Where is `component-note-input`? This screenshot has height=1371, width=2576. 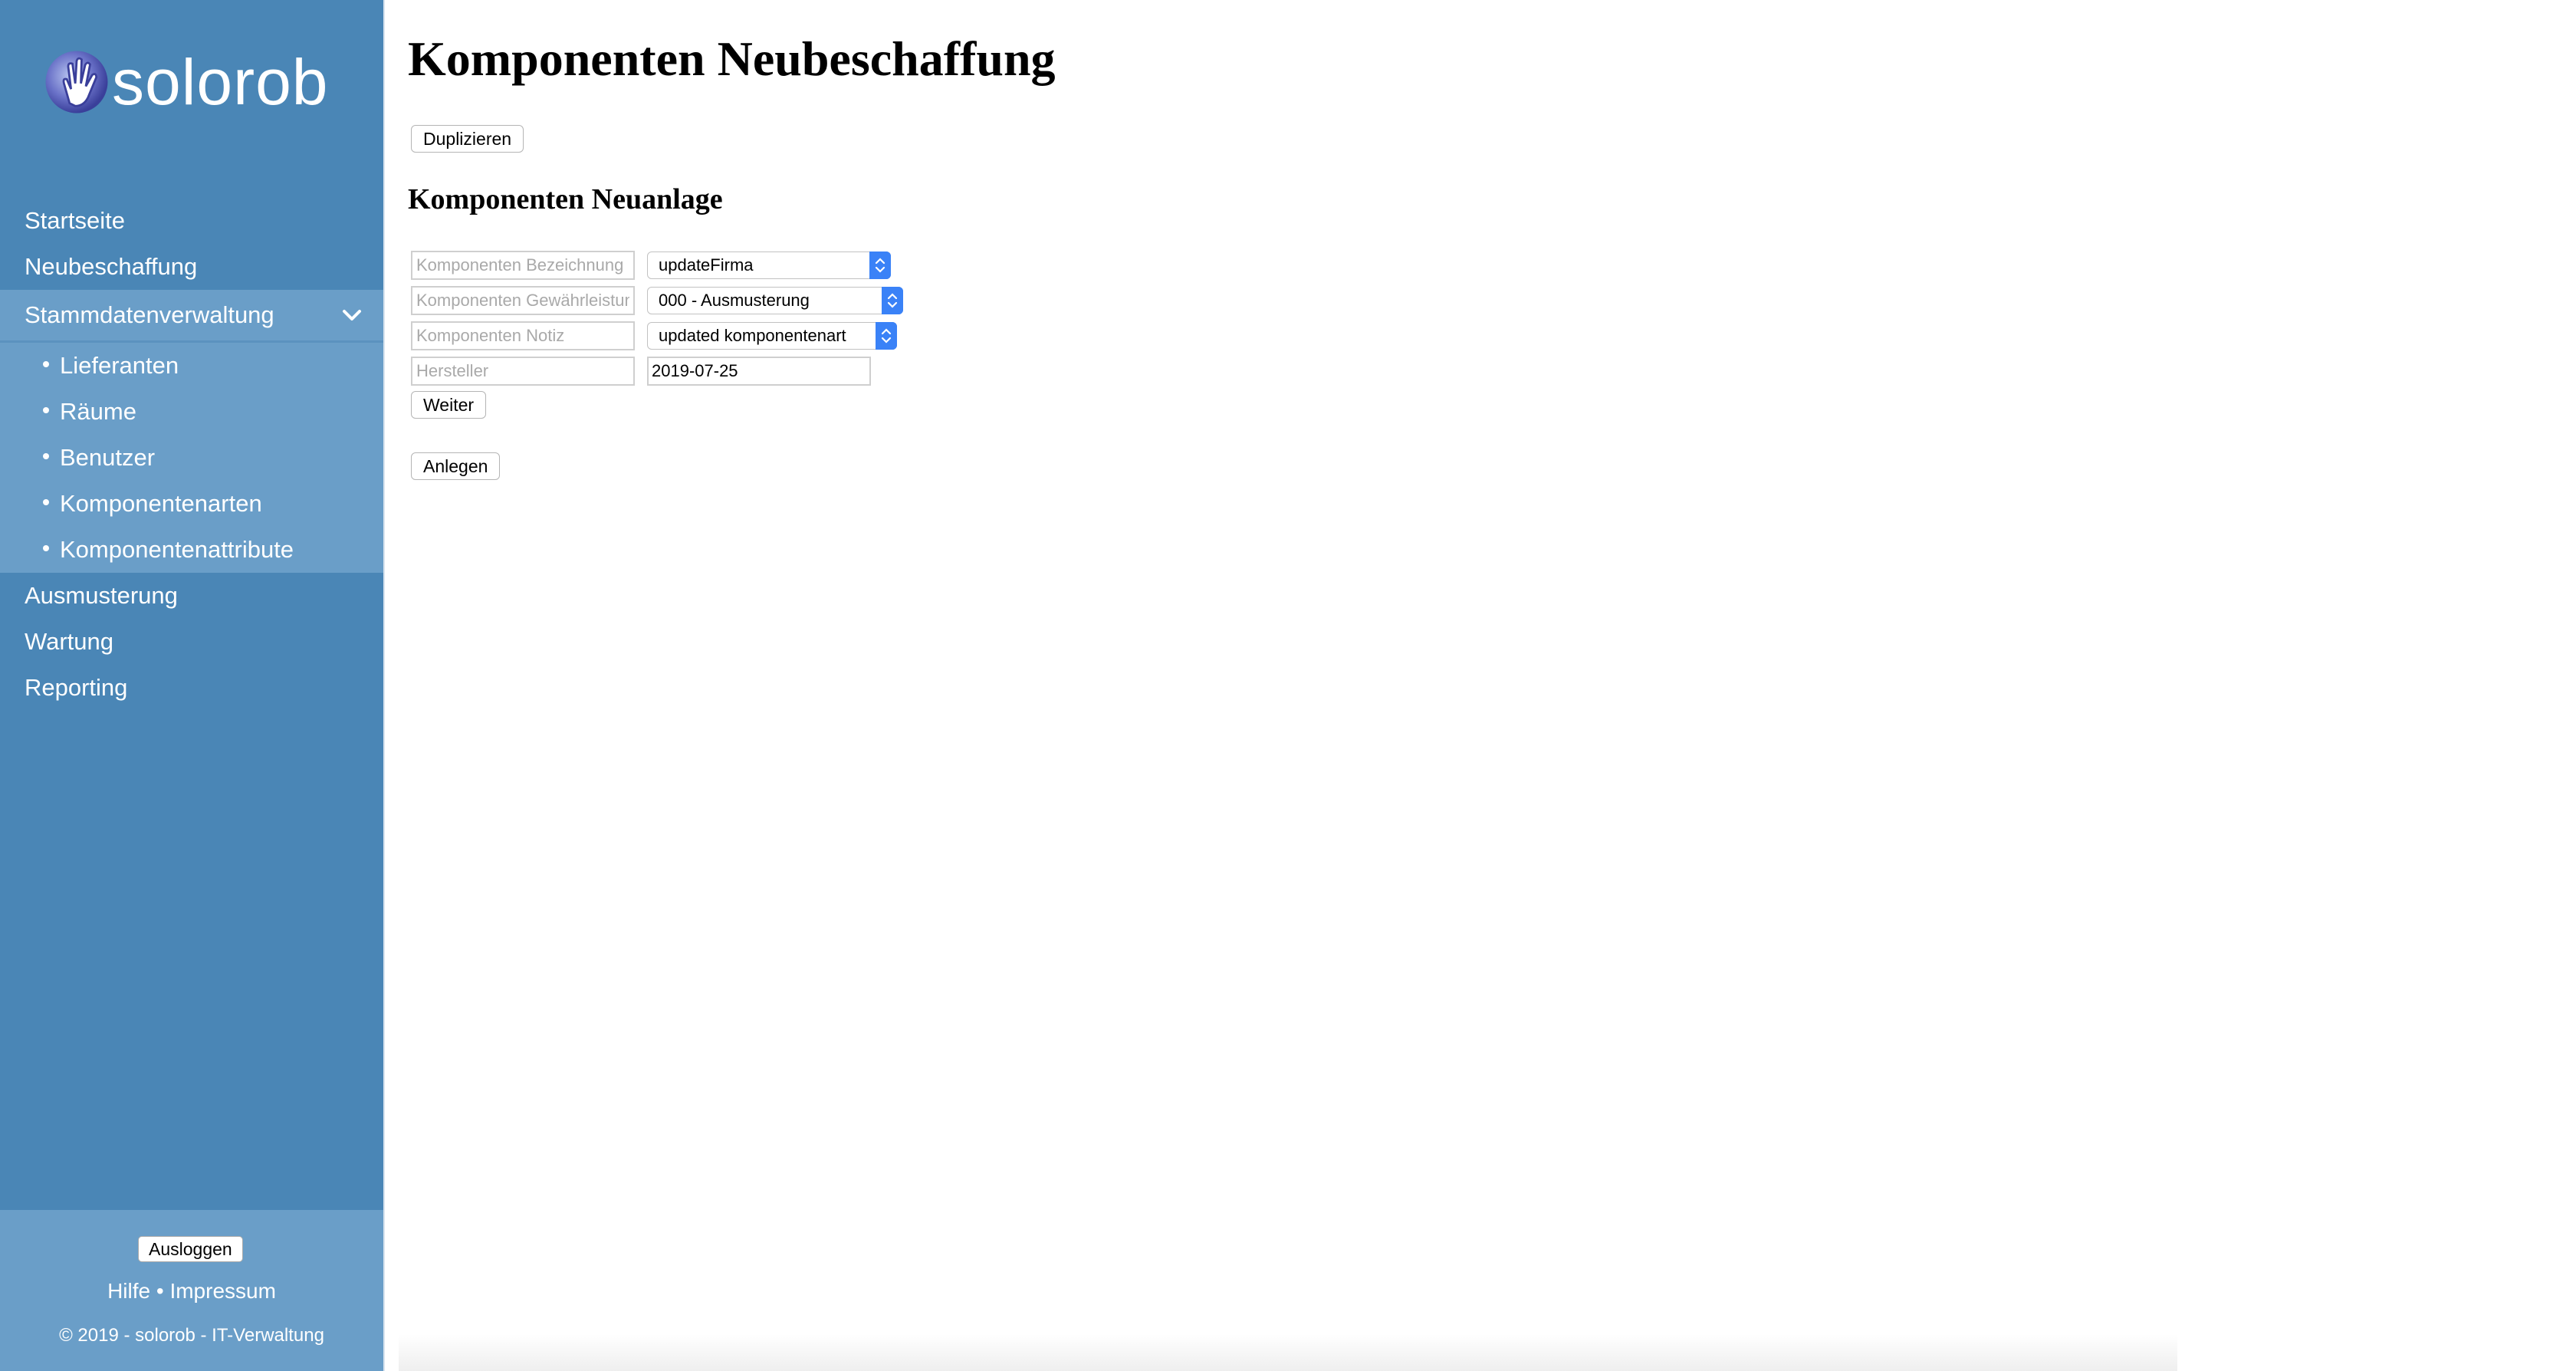
component-note-input is located at coordinates (523, 336).